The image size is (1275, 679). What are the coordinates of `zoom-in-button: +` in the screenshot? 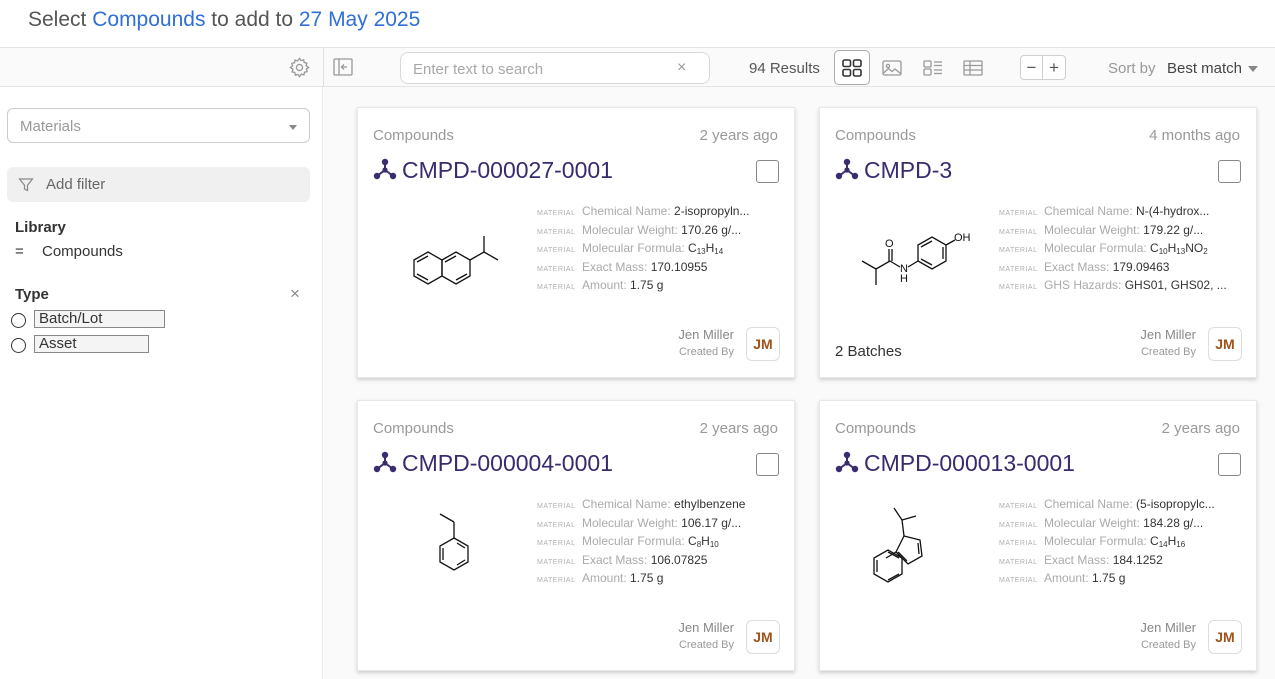 It's located at (1054, 67).